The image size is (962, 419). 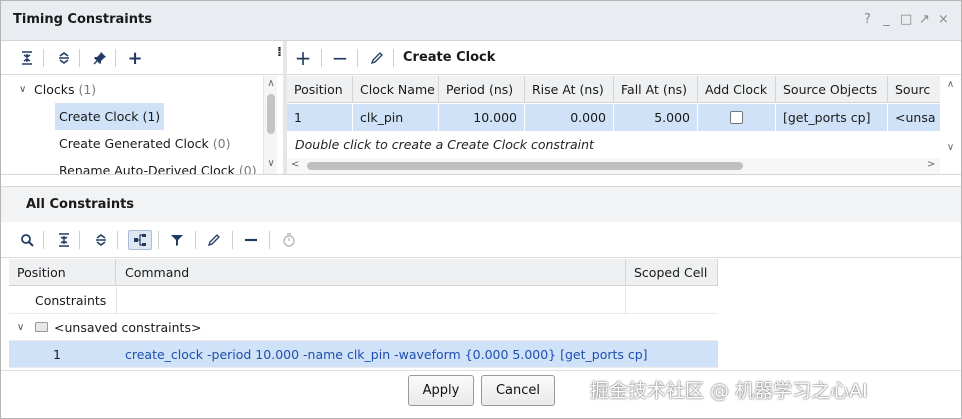 I want to click on tree-item-rename-auto-derived-clock: Rename Auto-Derived Clock (0), so click(x=132, y=165).